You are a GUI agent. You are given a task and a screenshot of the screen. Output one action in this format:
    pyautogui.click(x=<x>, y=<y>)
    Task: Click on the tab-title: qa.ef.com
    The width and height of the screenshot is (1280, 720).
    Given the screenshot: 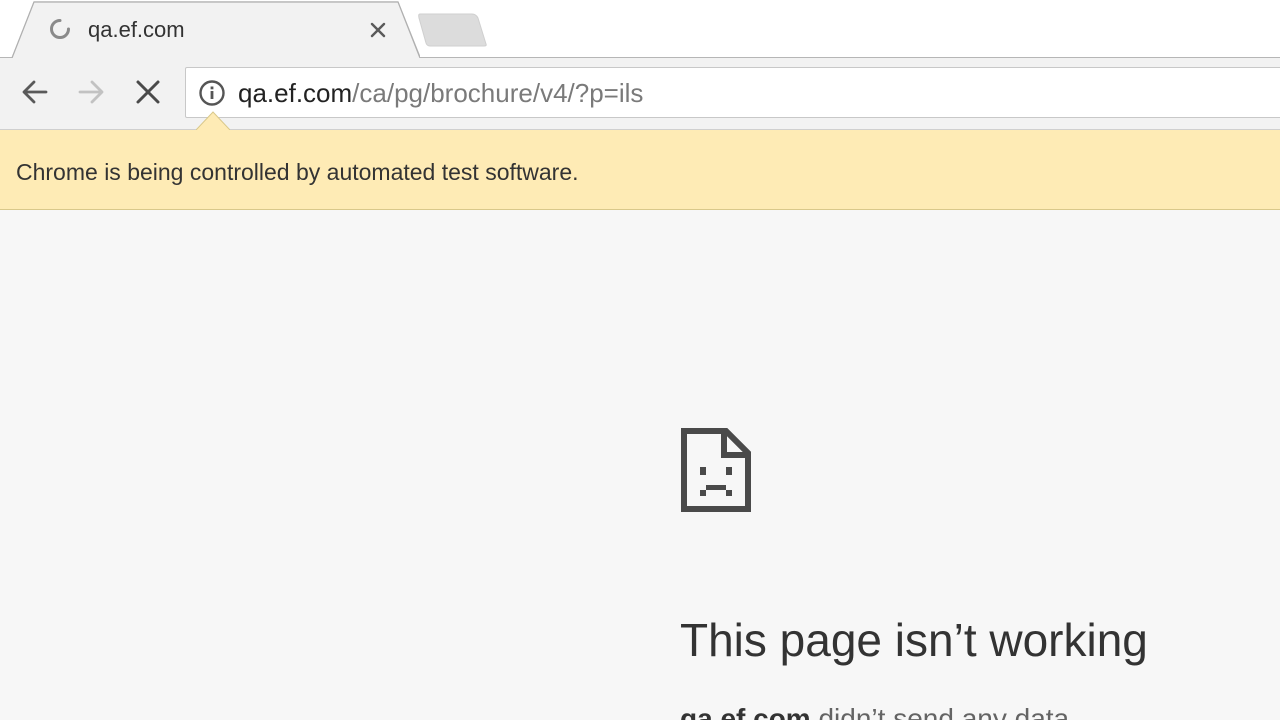 What is the action you would take?
    pyautogui.click(x=136, y=29)
    